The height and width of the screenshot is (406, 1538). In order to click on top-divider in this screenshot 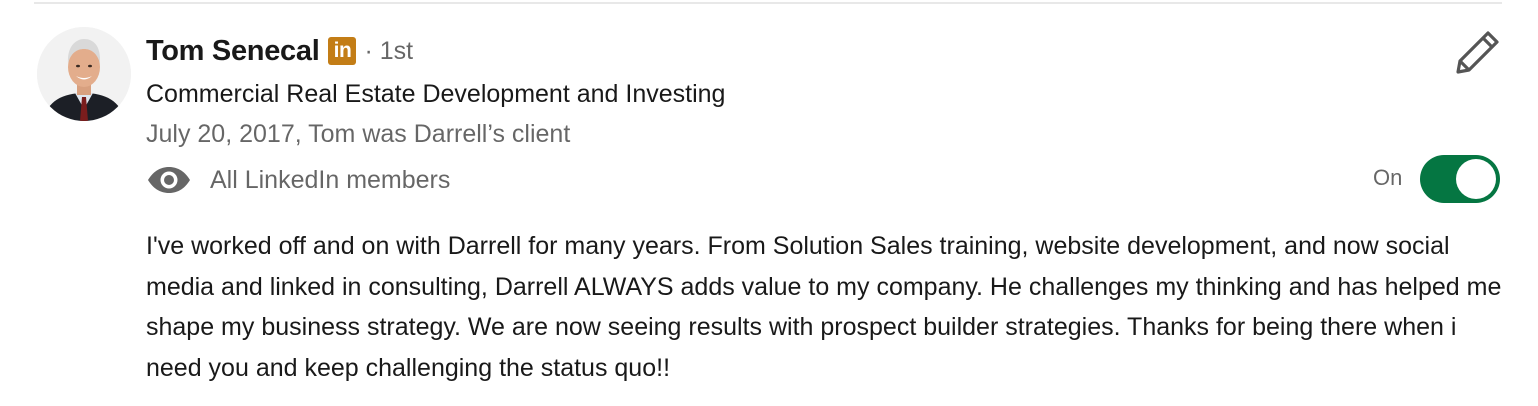, I will do `click(768, 3)`.